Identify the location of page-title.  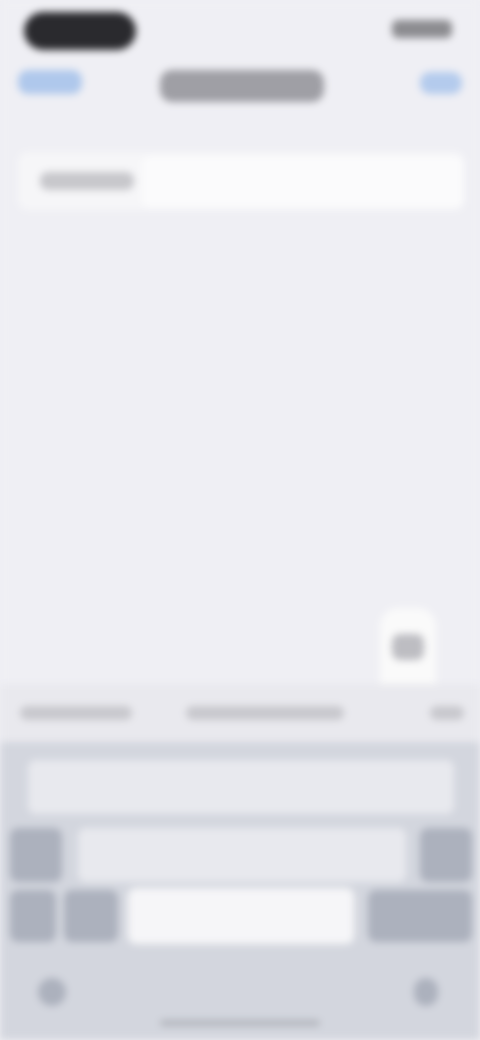
(242, 86).